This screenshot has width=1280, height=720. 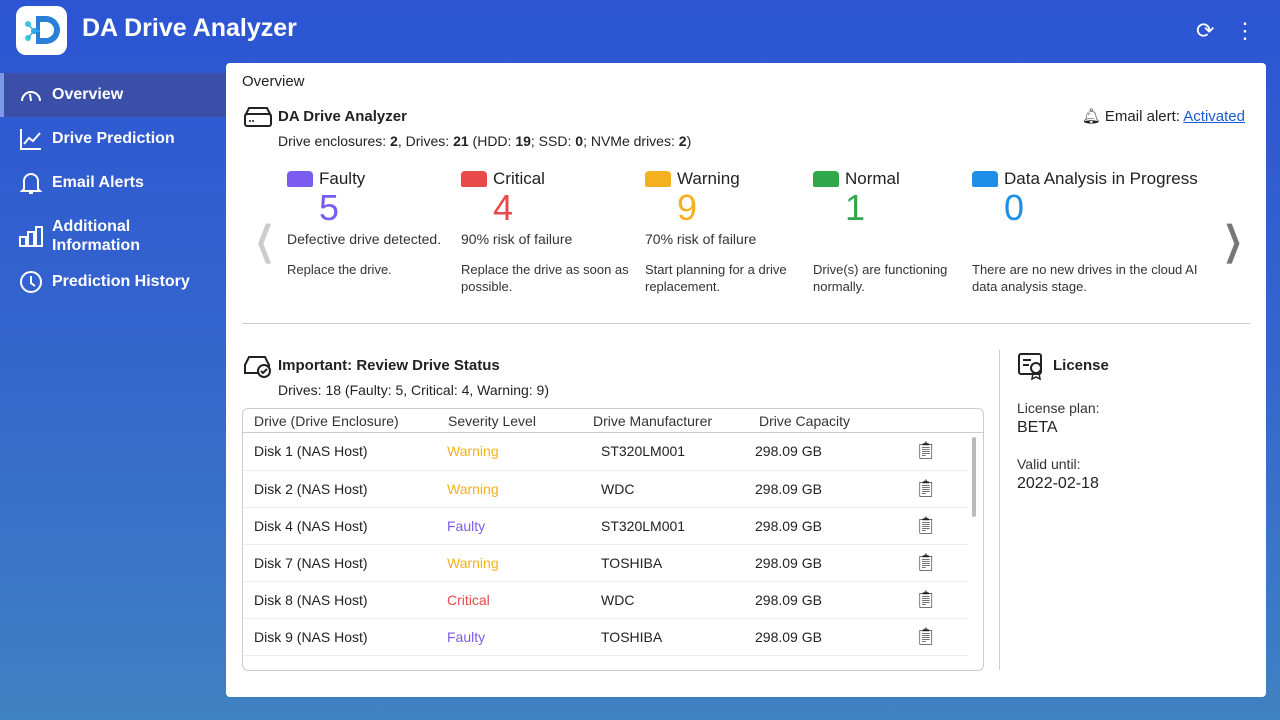 I want to click on sidebar-item-label: Drive Prediction, so click(x=113, y=138).